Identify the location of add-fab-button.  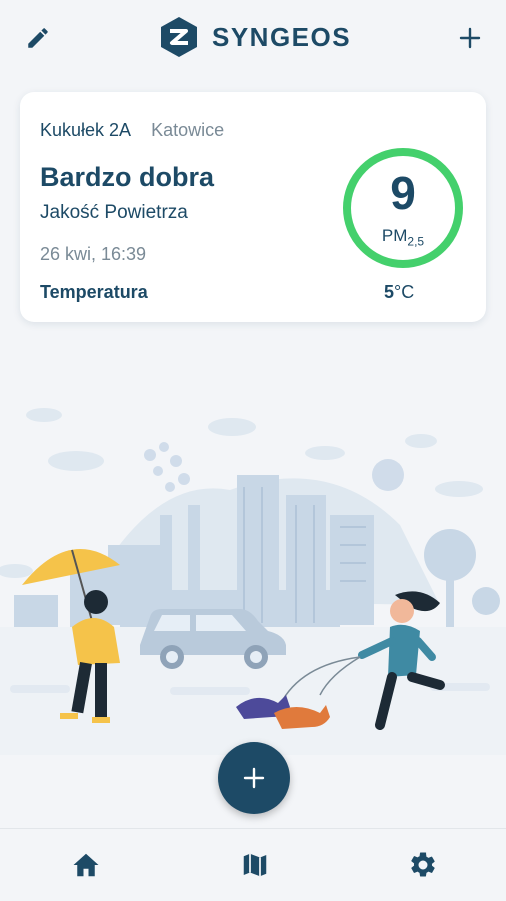
(254, 778).